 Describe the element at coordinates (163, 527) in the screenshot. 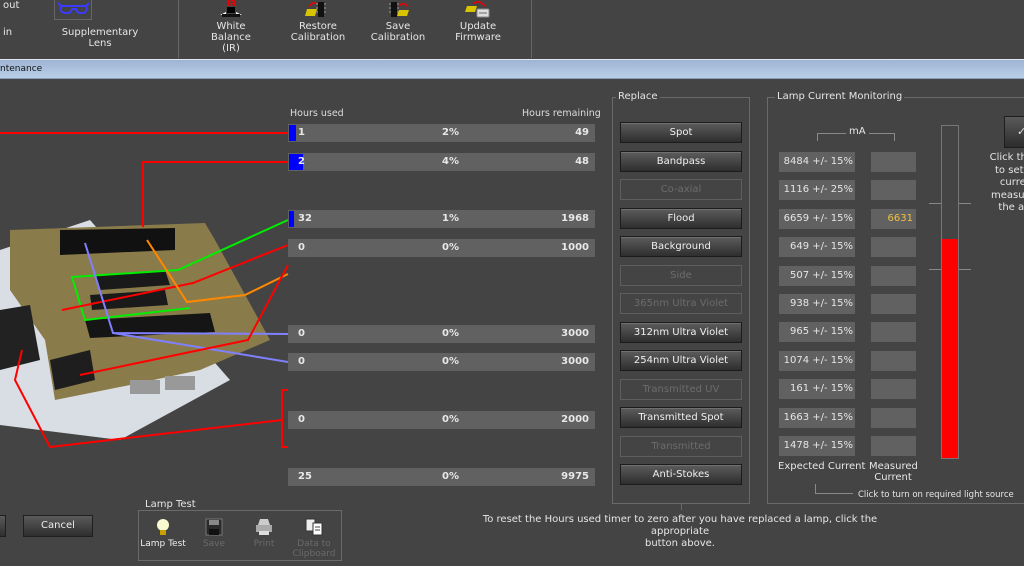

I see `light-bulb-icon` at that location.